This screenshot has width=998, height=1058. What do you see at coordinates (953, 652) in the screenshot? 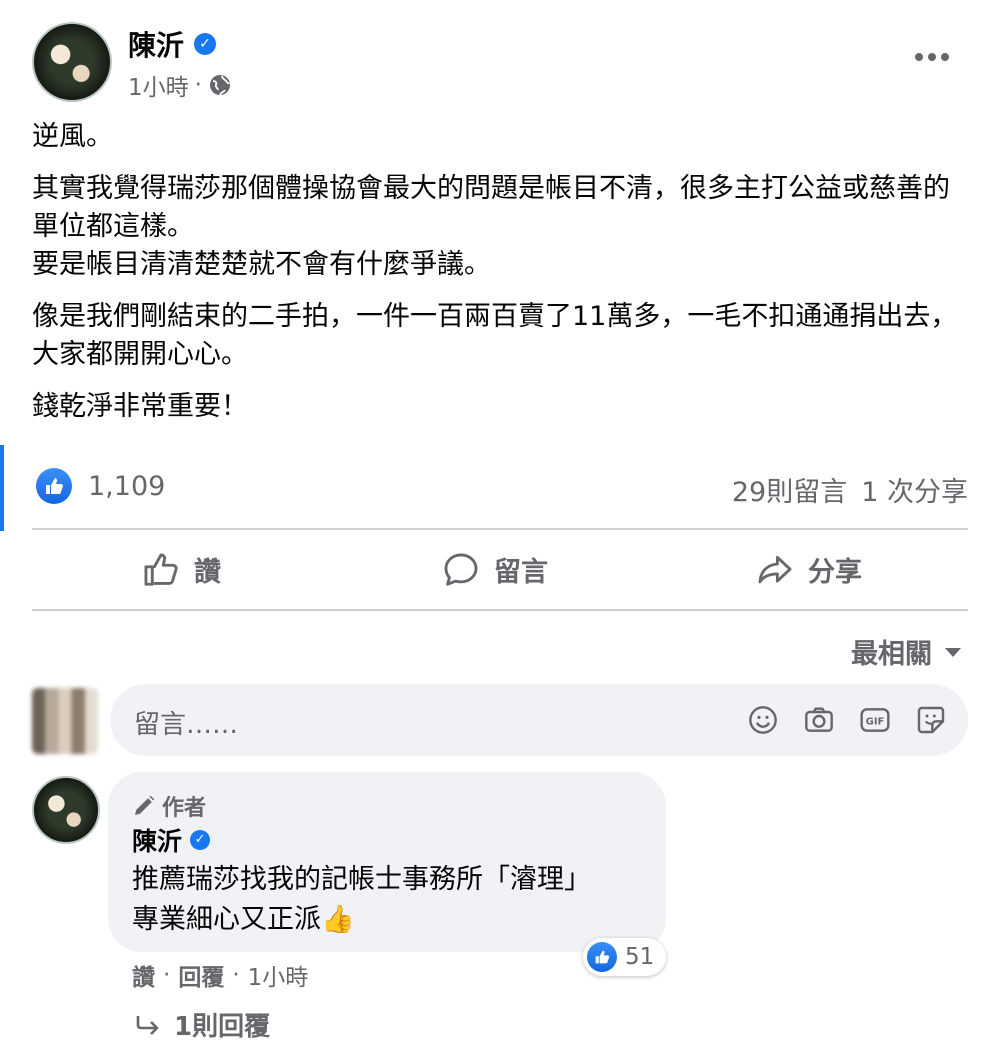
I see `caret-down-icon` at bounding box center [953, 652].